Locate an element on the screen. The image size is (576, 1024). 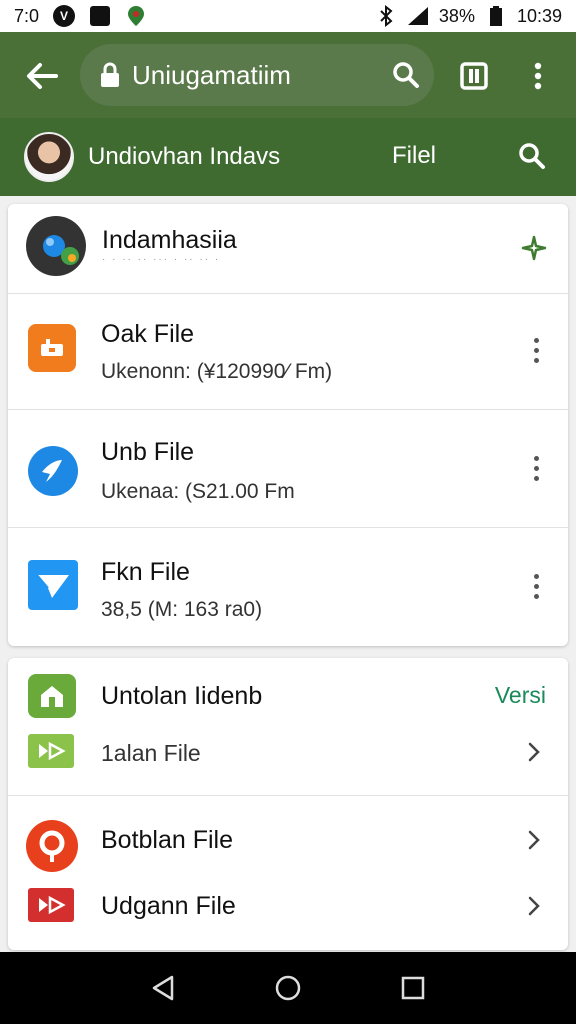
page-search-button is located at coordinates (532, 156).